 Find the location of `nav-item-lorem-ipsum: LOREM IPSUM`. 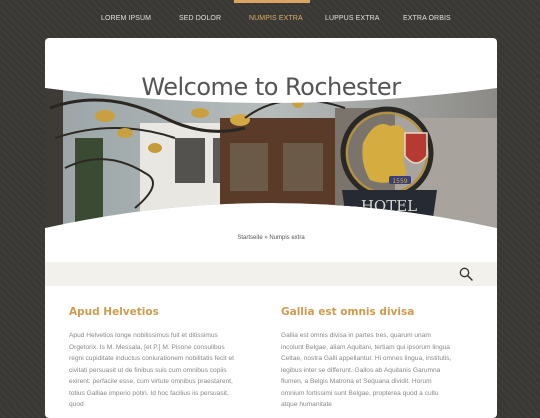

nav-item-lorem-ipsum: LOREM IPSUM is located at coordinates (126, 18).